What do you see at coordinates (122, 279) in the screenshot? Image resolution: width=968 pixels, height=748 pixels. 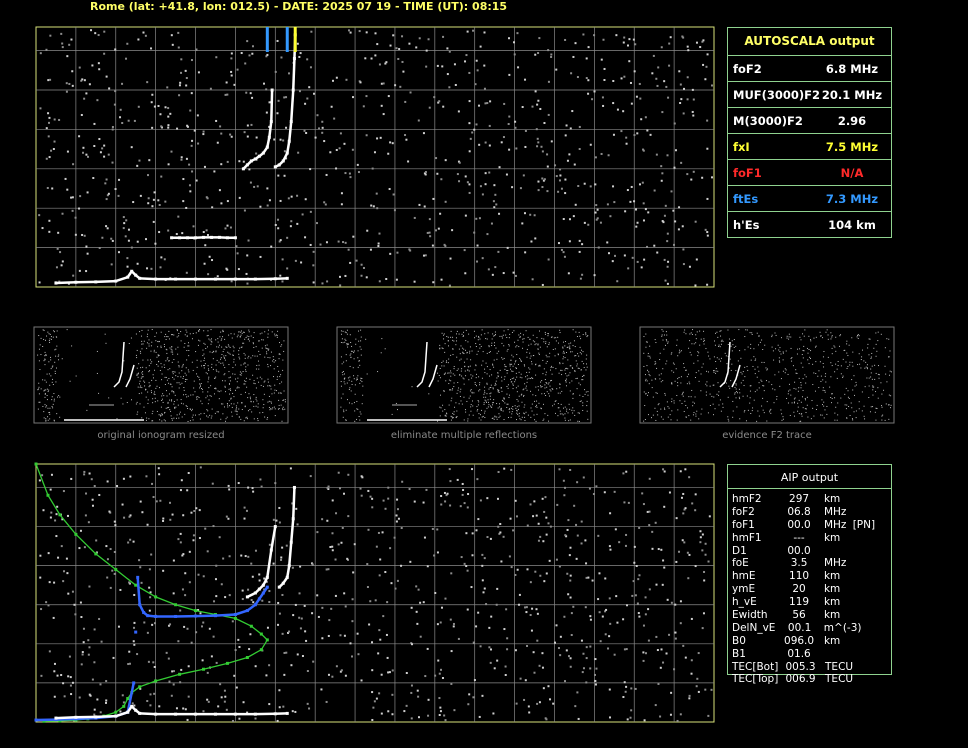 I see `trace-segment` at bounding box center [122, 279].